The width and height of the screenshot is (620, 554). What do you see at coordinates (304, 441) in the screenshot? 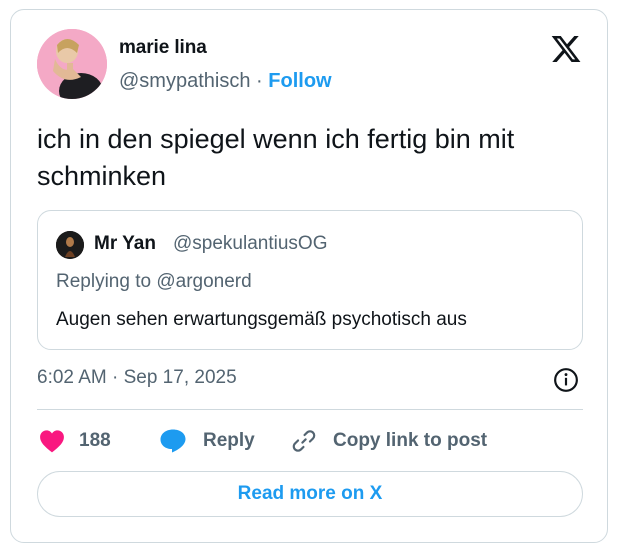
I see `link-icon` at bounding box center [304, 441].